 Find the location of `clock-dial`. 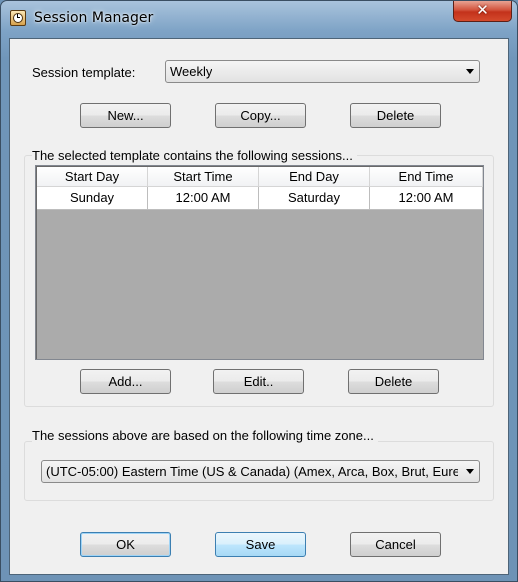

clock-dial is located at coordinates (18, 18).